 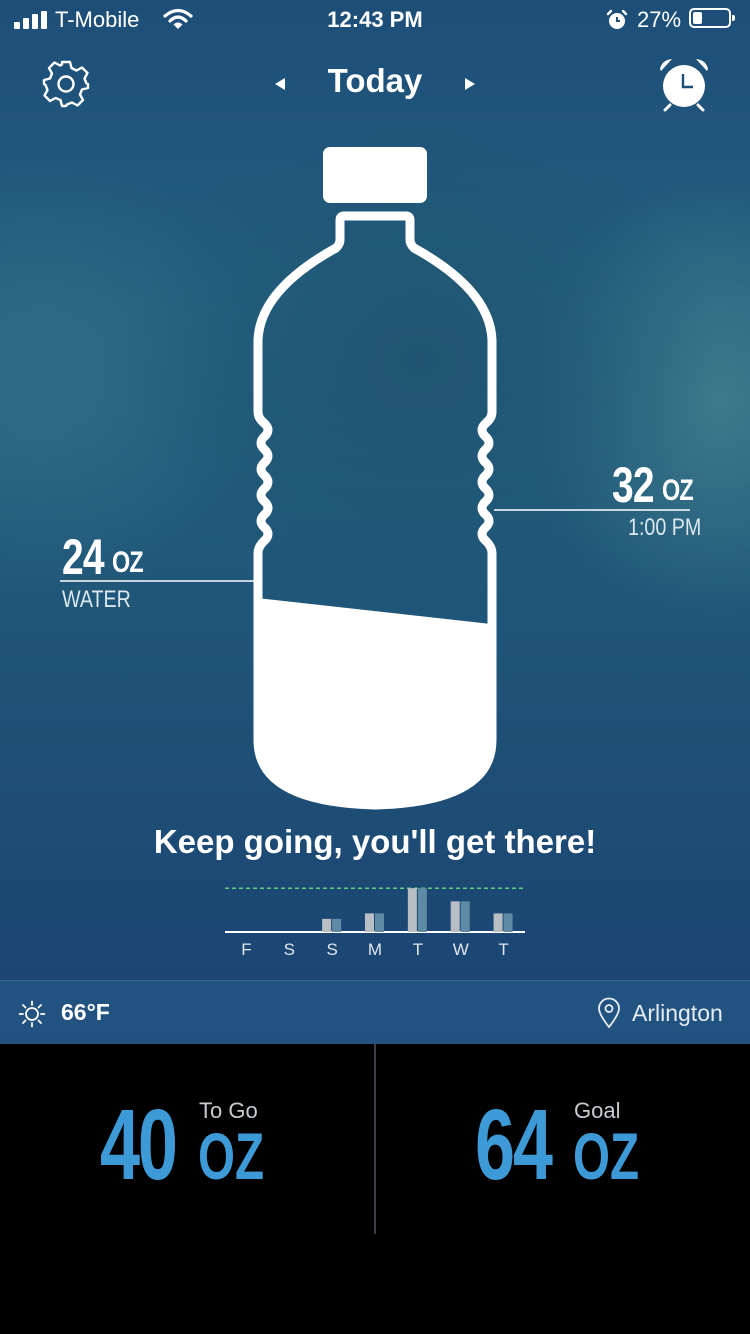 I want to click on status-bar: T-Mobile 12:43 PM 27%, so click(x=375, y=20).